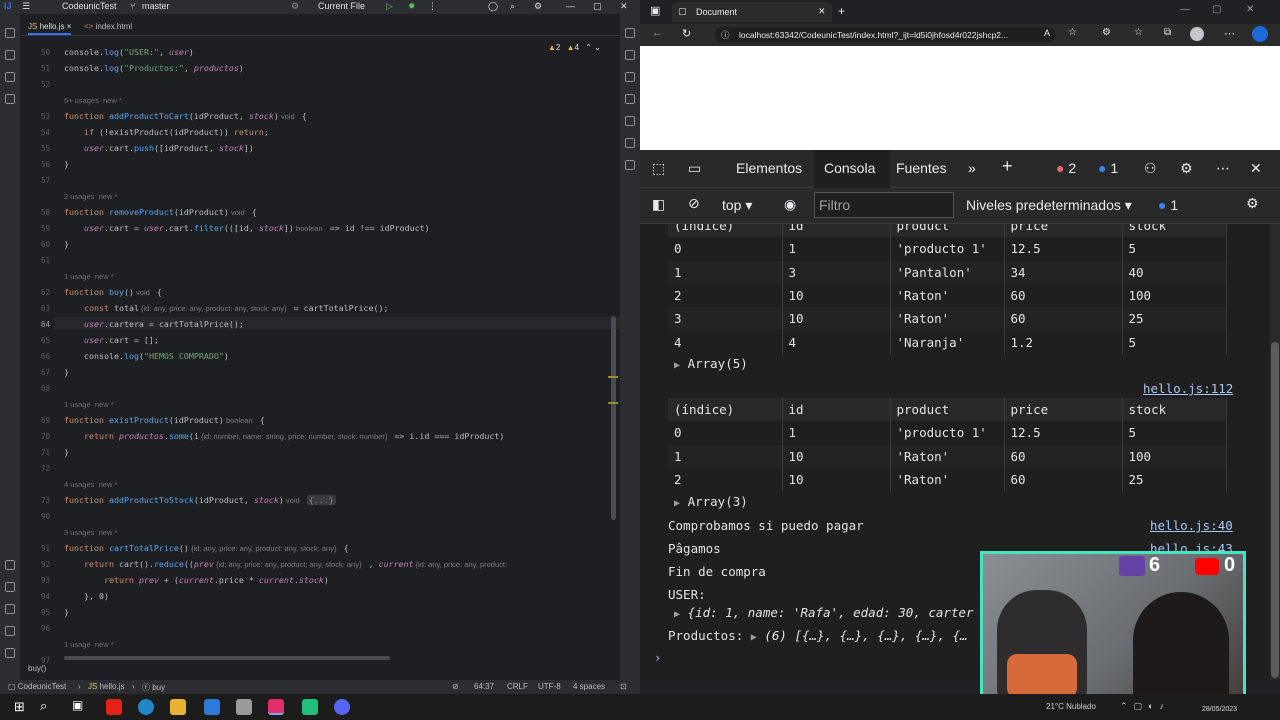 Image resolution: width=1280 pixels, height=720 pixels. Describe the element at coordinates (1047, 33) in the screenshot. I see `read-aloud-icon: A` at that location.